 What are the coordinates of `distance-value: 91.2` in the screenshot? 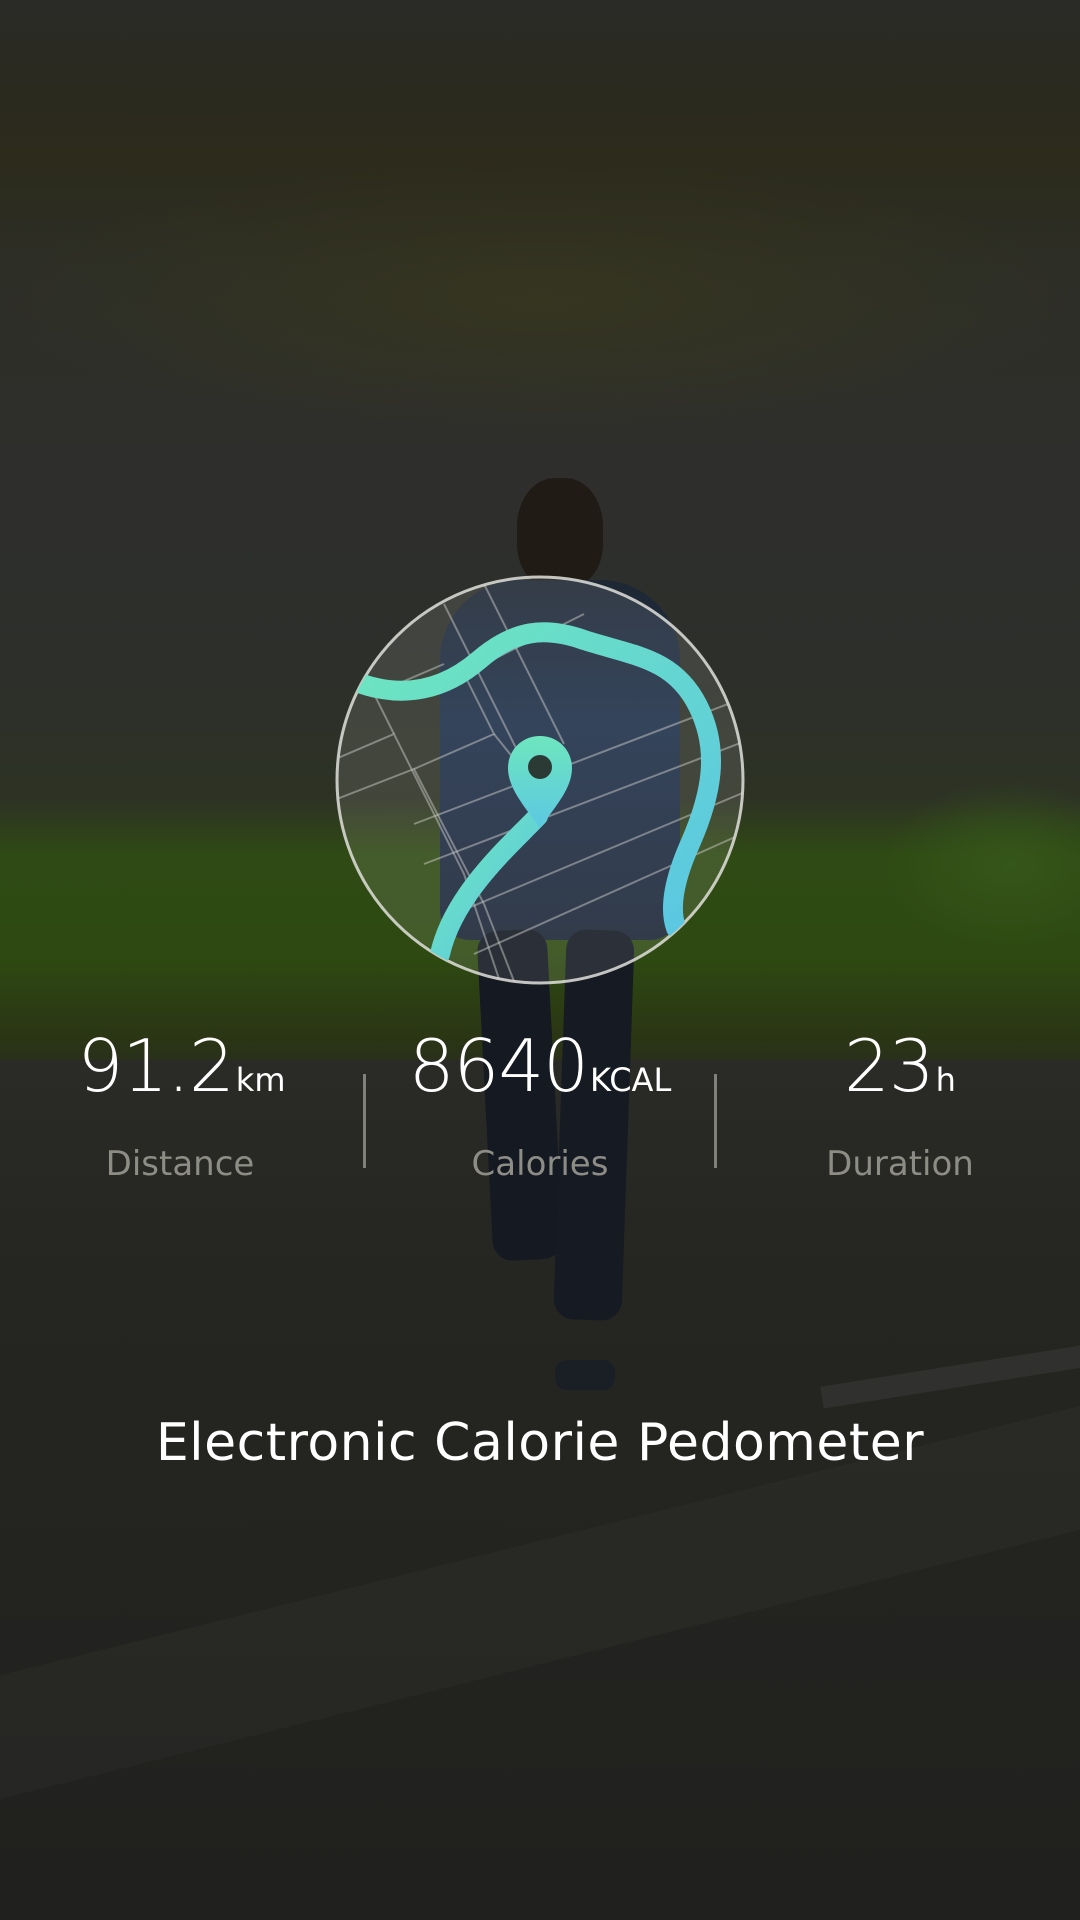 It's located at (155, 1066).